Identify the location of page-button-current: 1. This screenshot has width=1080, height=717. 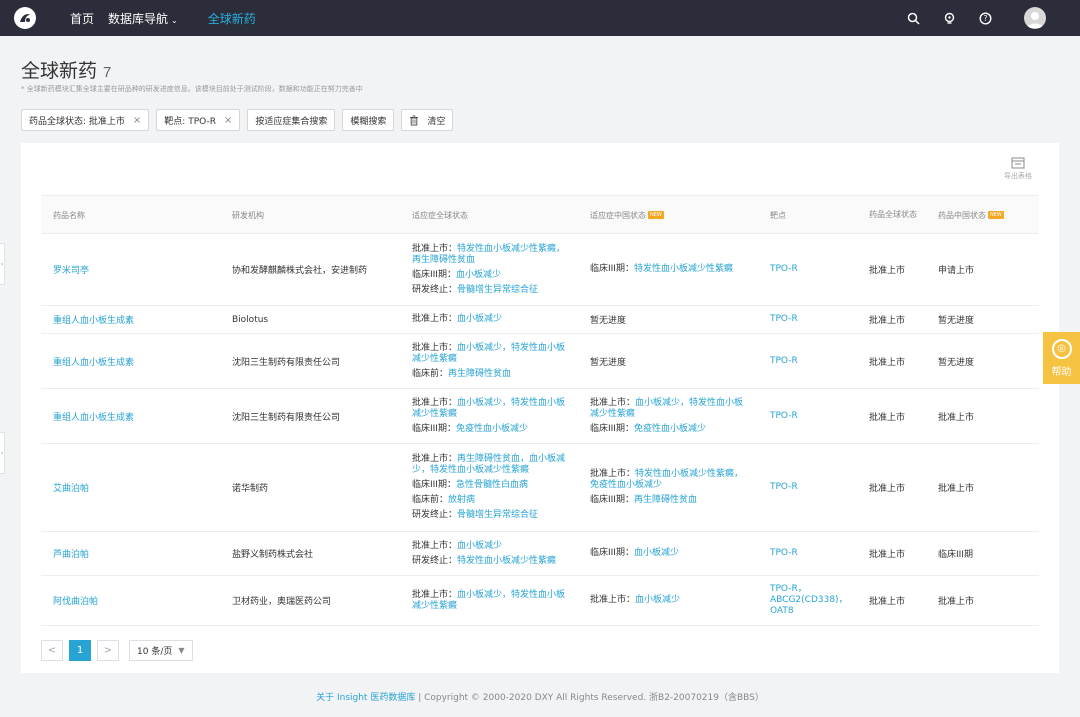
(80, 650).